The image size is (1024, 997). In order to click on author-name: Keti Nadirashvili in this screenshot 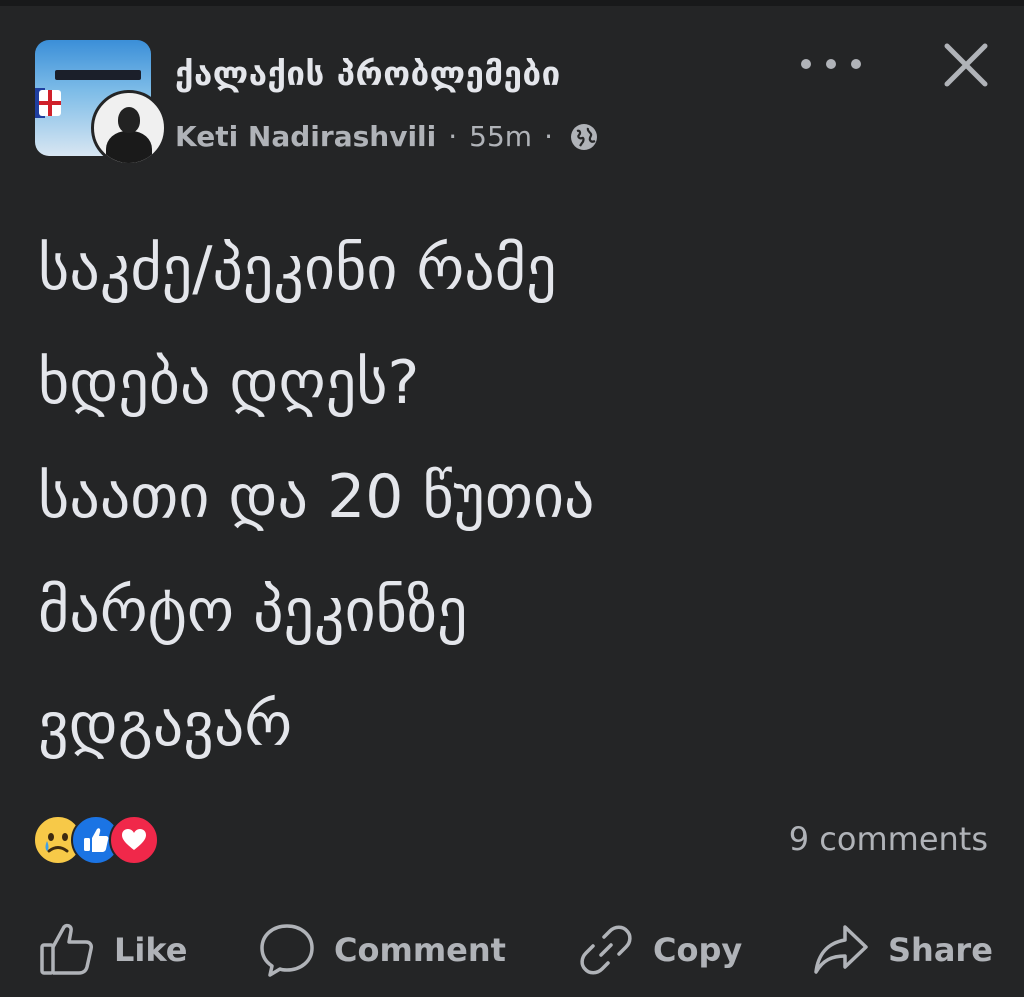, I will do `click(305, 136)`.